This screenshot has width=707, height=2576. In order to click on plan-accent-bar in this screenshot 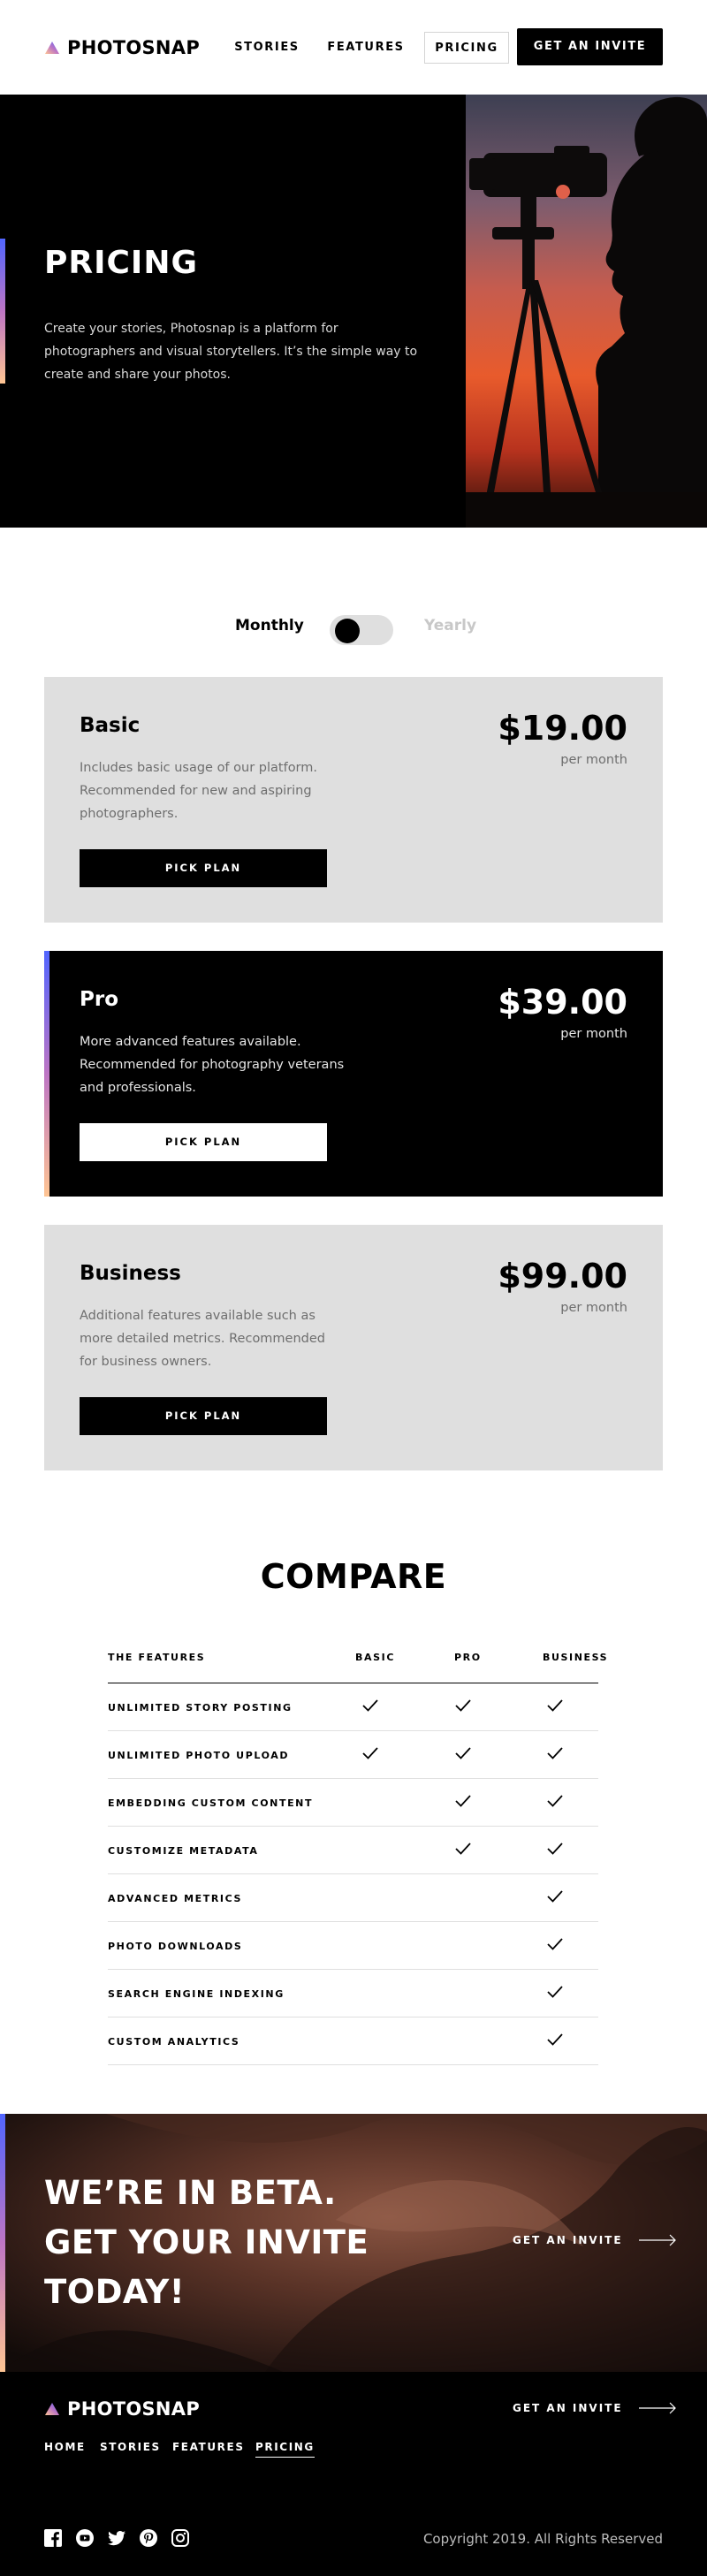, I will do `click(46, 1074)`.